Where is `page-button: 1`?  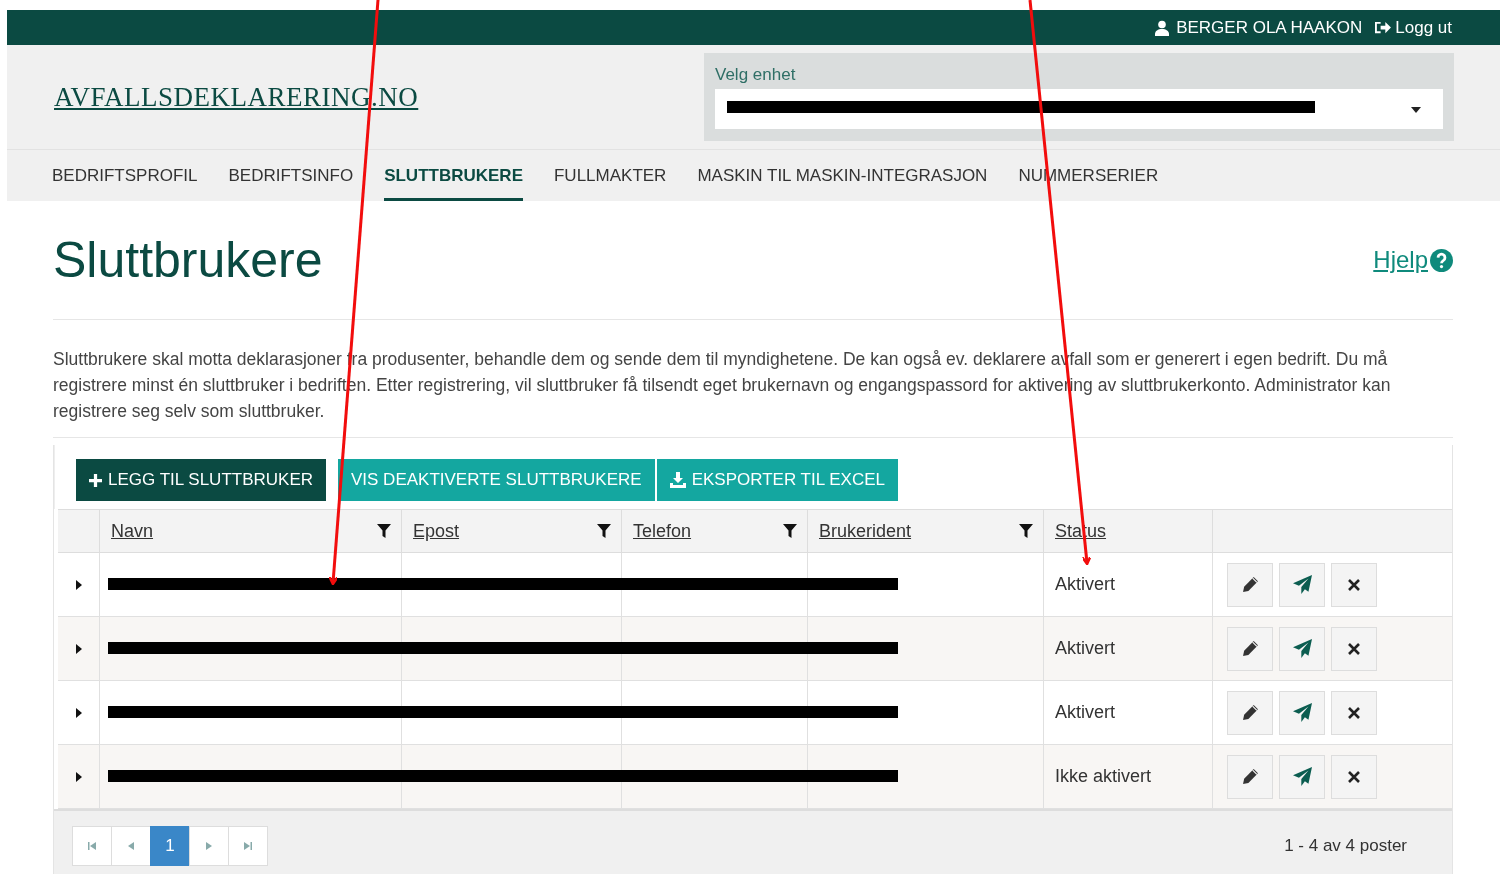 page-button: 1 is located at coordinates (170, 846).